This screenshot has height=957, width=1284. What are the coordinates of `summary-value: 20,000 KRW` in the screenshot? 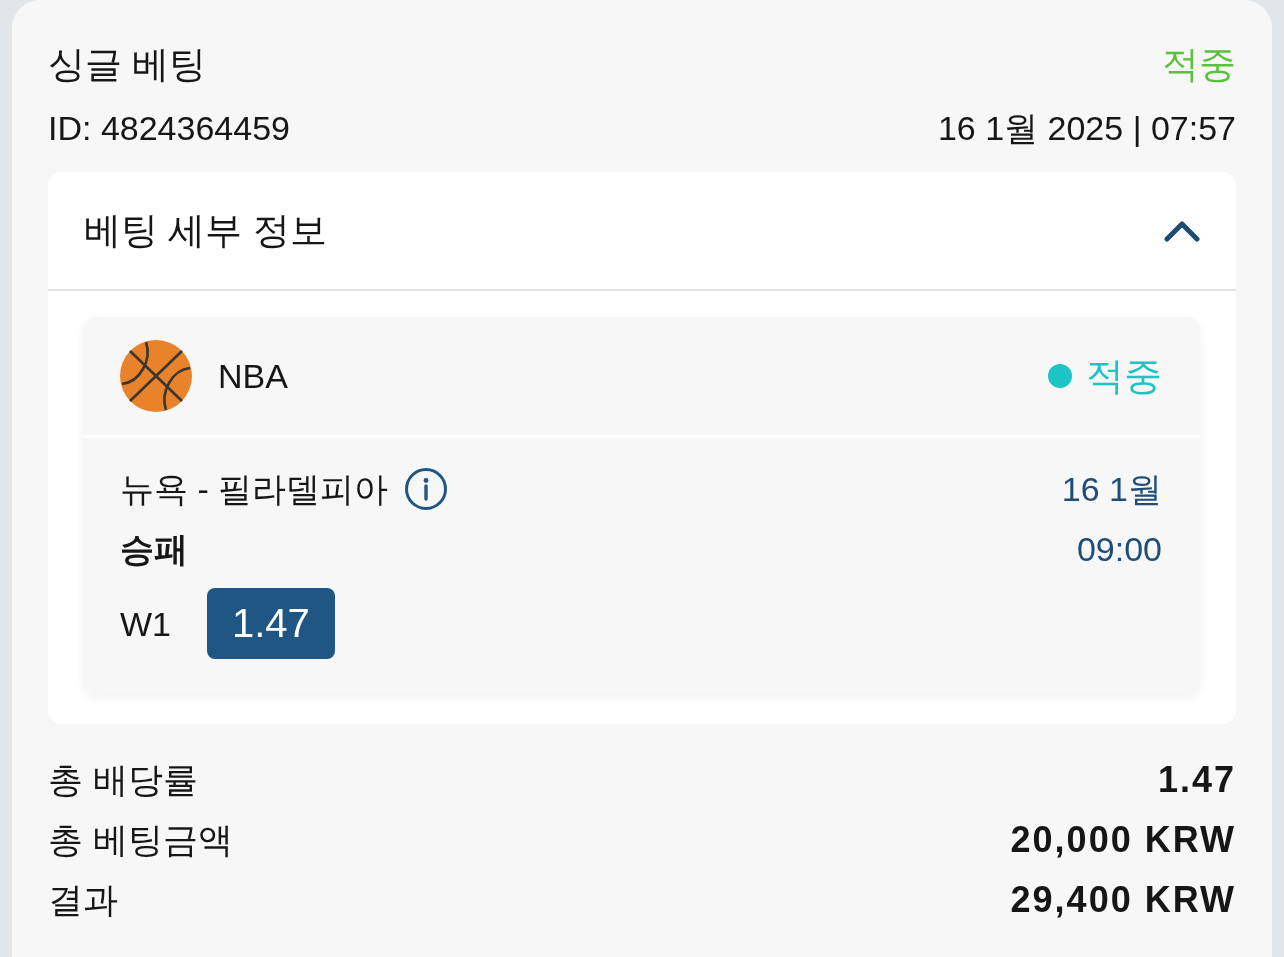 It's located at (1123, 840).